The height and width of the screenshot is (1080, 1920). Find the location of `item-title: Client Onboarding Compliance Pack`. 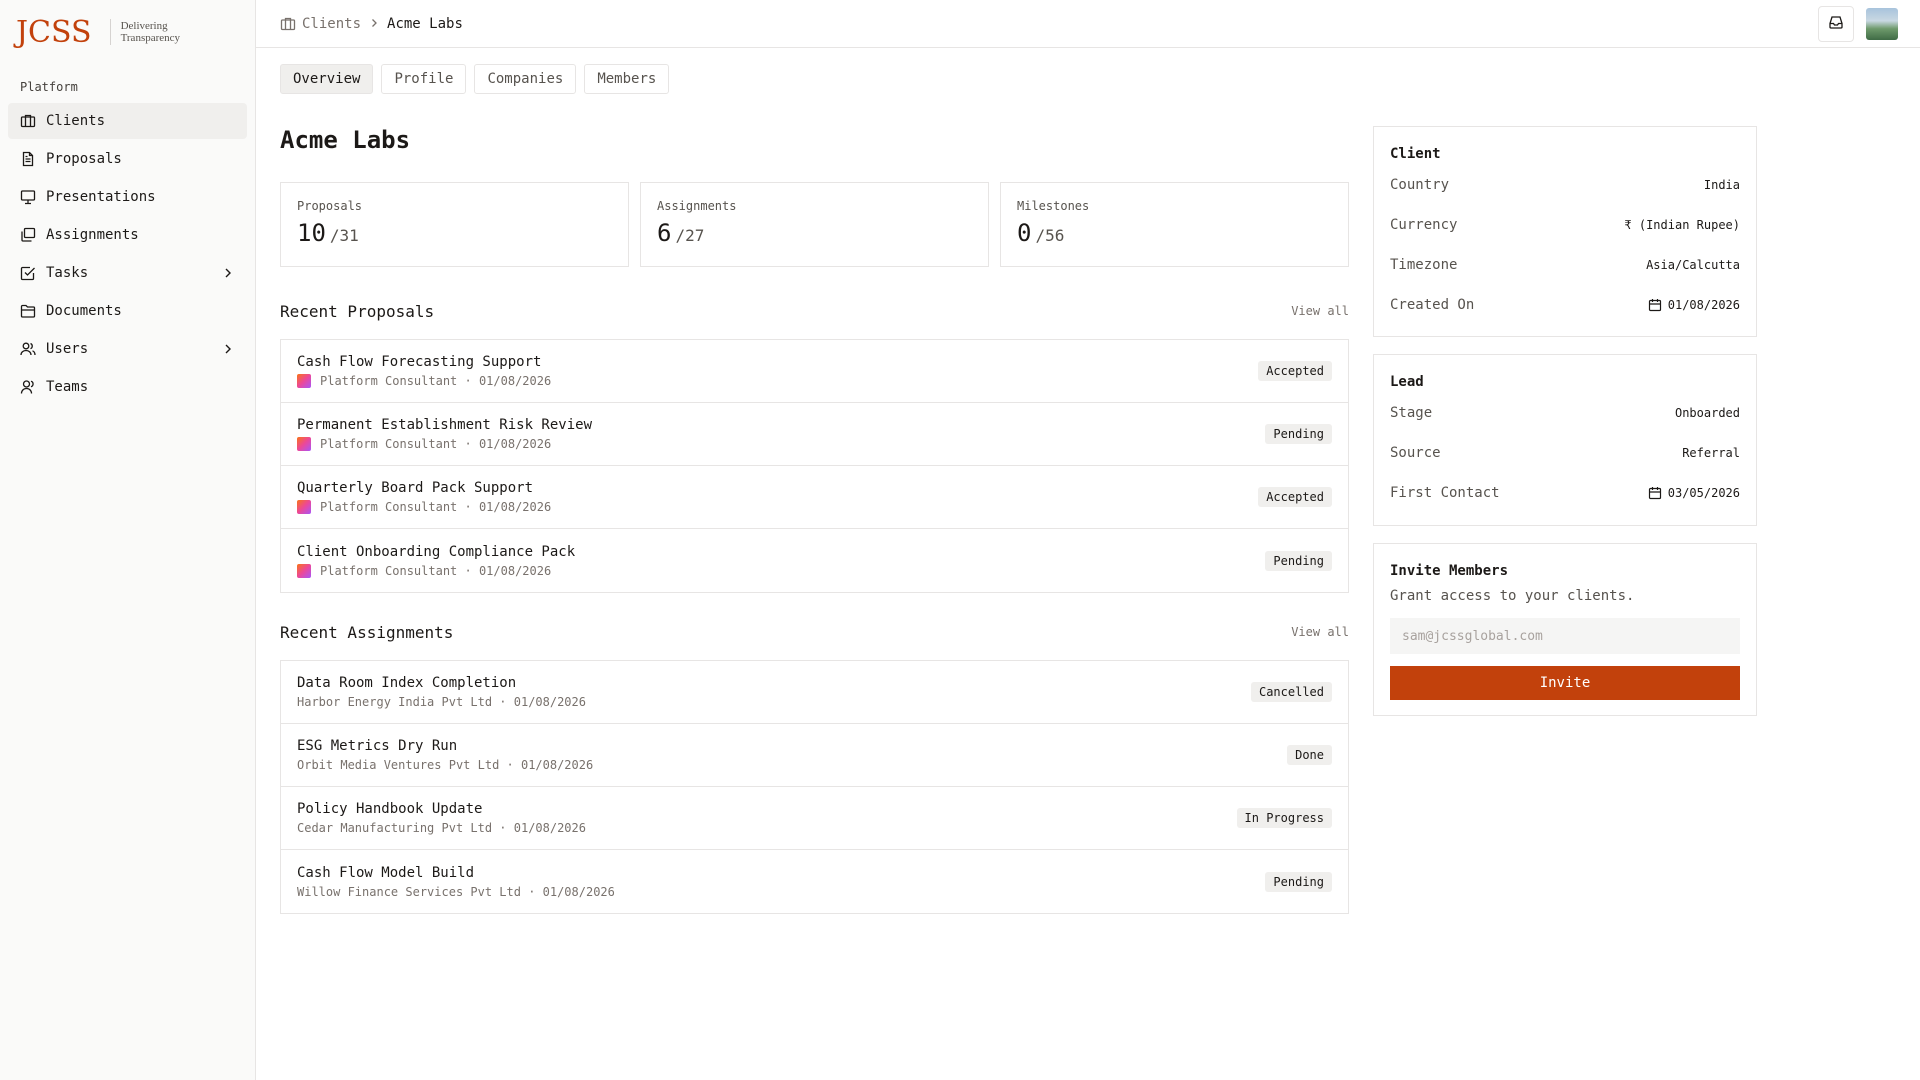

item-title: Client Onboarding Compliance Pack is located at coordinates (436, 551).